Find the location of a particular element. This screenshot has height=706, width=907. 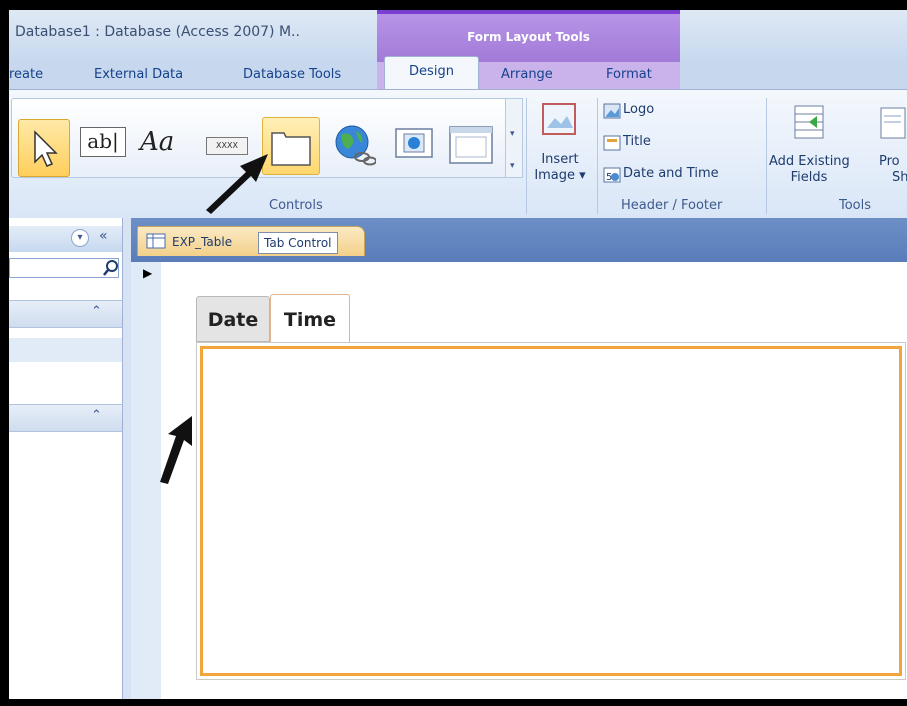

shutter-bar-close-icon: « is located at coordinates (103, 236).